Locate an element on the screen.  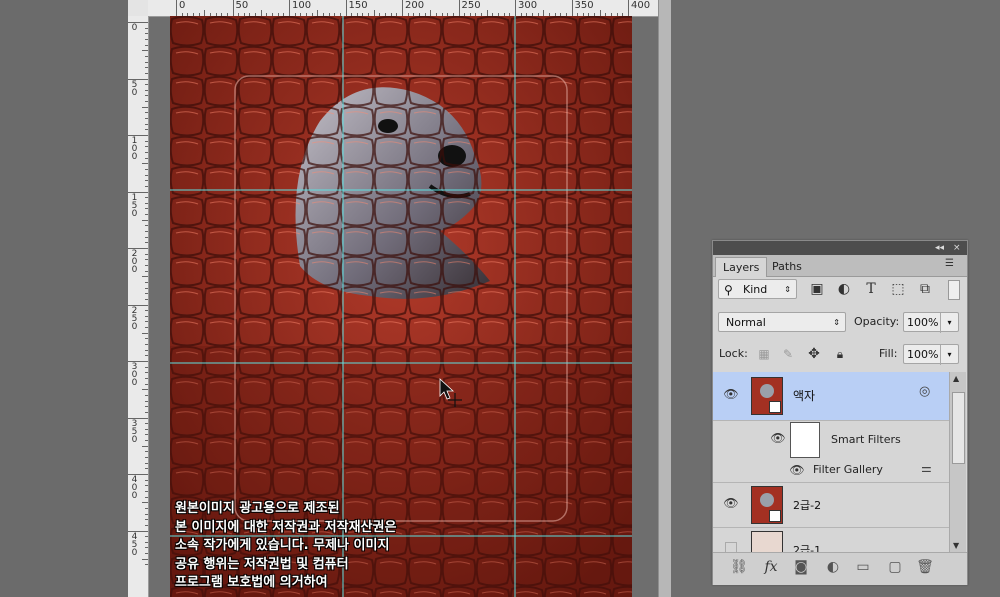
scroll-thumb is located at coordinates (958, 428).